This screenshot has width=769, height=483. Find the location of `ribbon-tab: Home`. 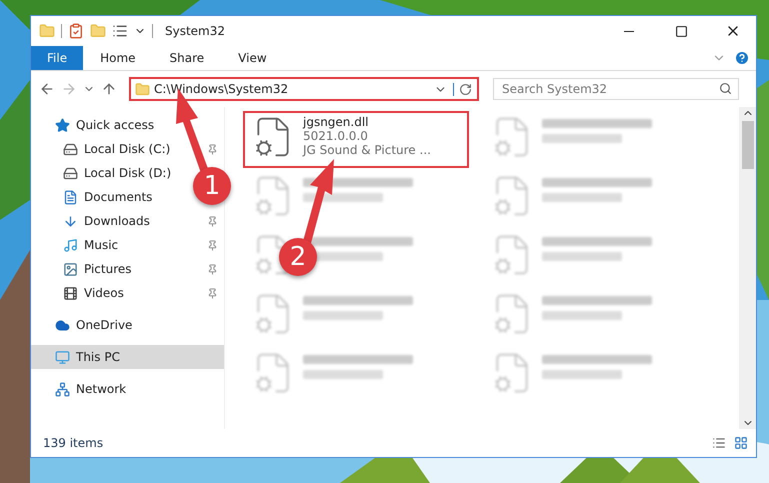

ribbon-tab: Home is located at coordinates (118, 58).